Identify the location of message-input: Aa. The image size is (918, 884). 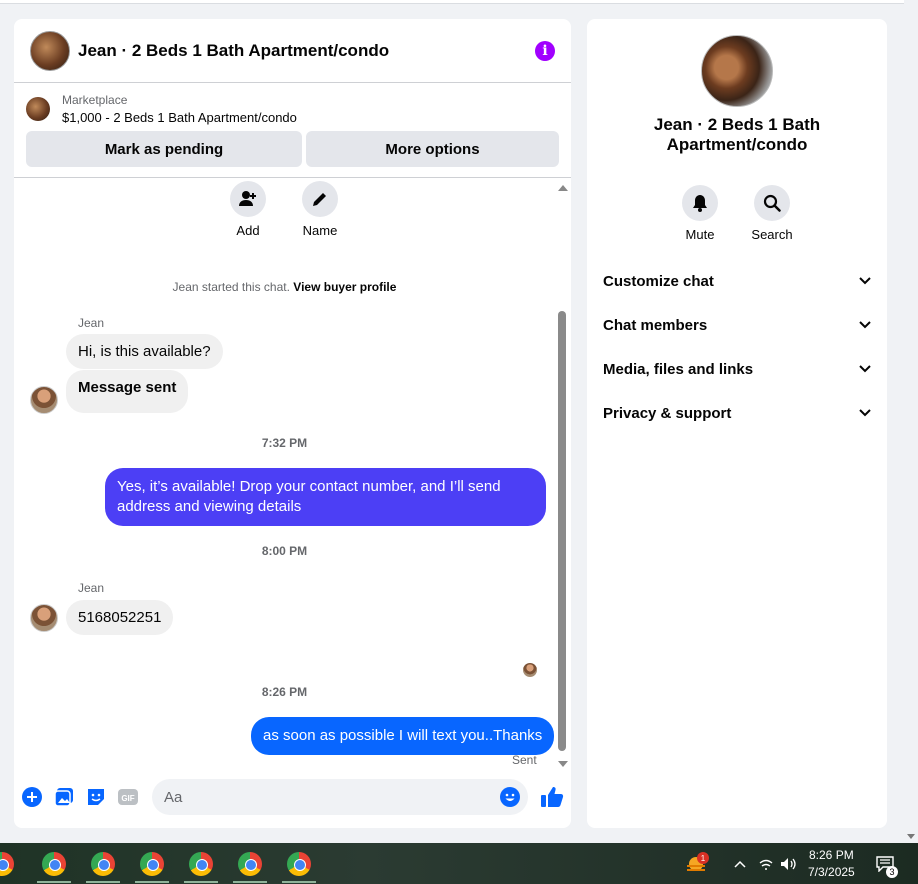
(340, 797).